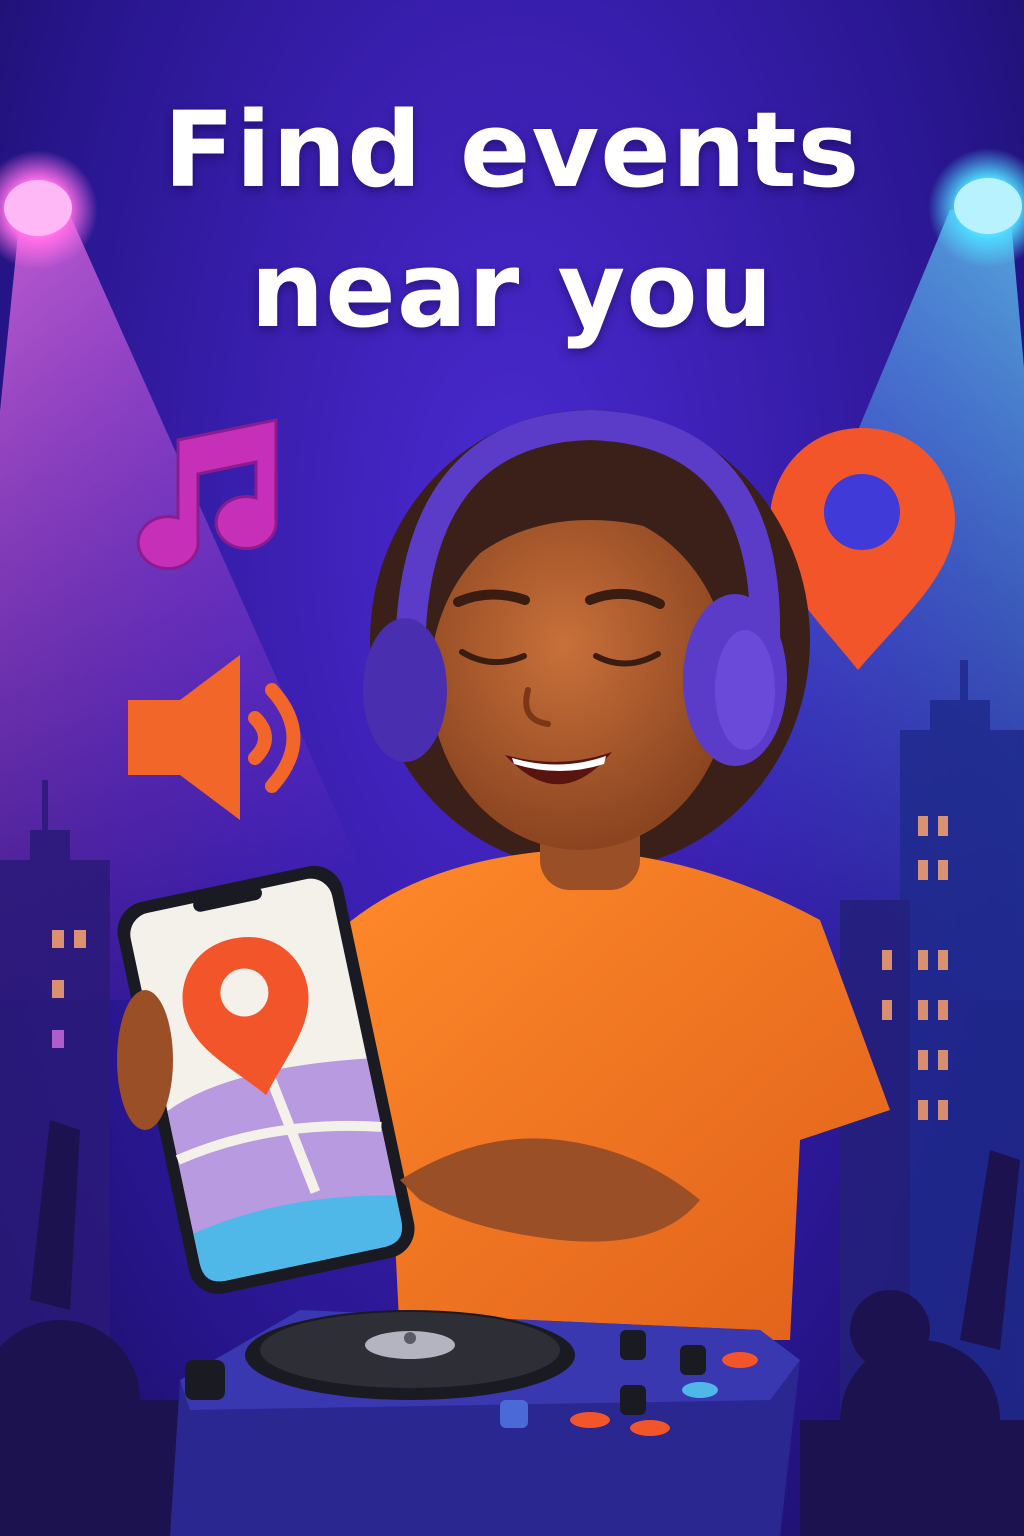 The image size is (1024, 1536). Describe the element at coordinates (485, 1423) in the screenshot. I see `turntable-icon` at that location.